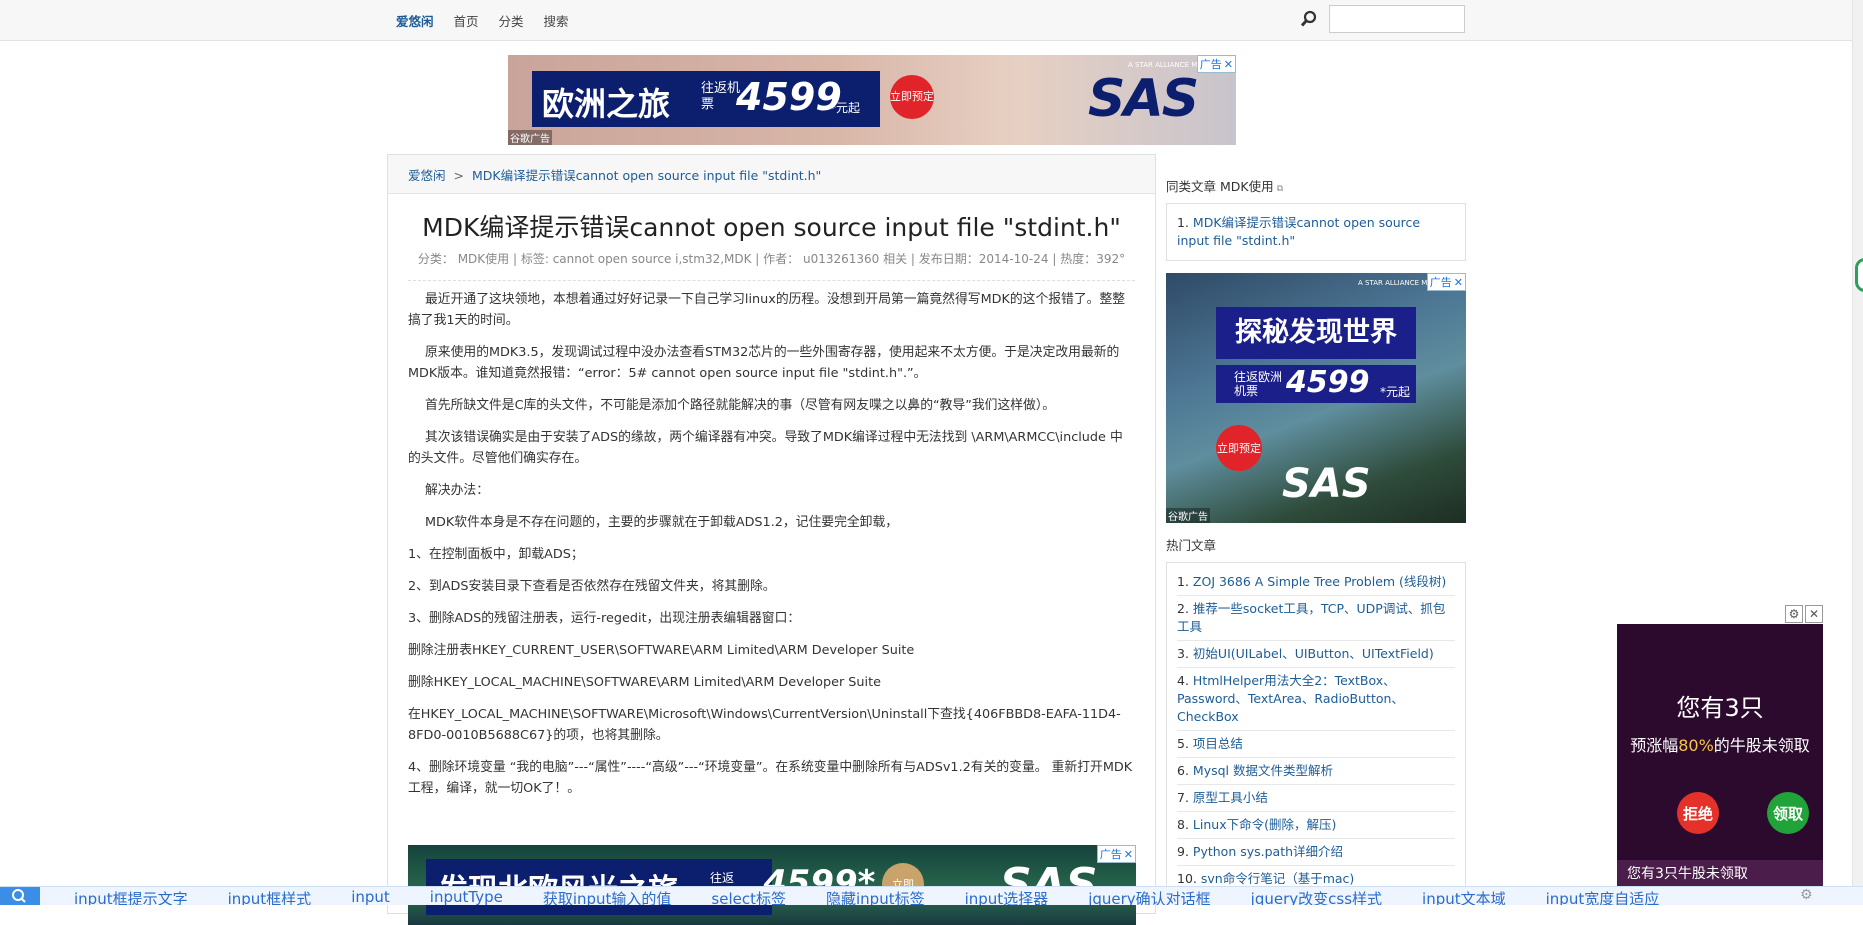  What do you see at coordinates (1720, 874) in the screenshot?
I see `popup-footer: 您有3只牛股未领取` at bounding box center [1720, 874].